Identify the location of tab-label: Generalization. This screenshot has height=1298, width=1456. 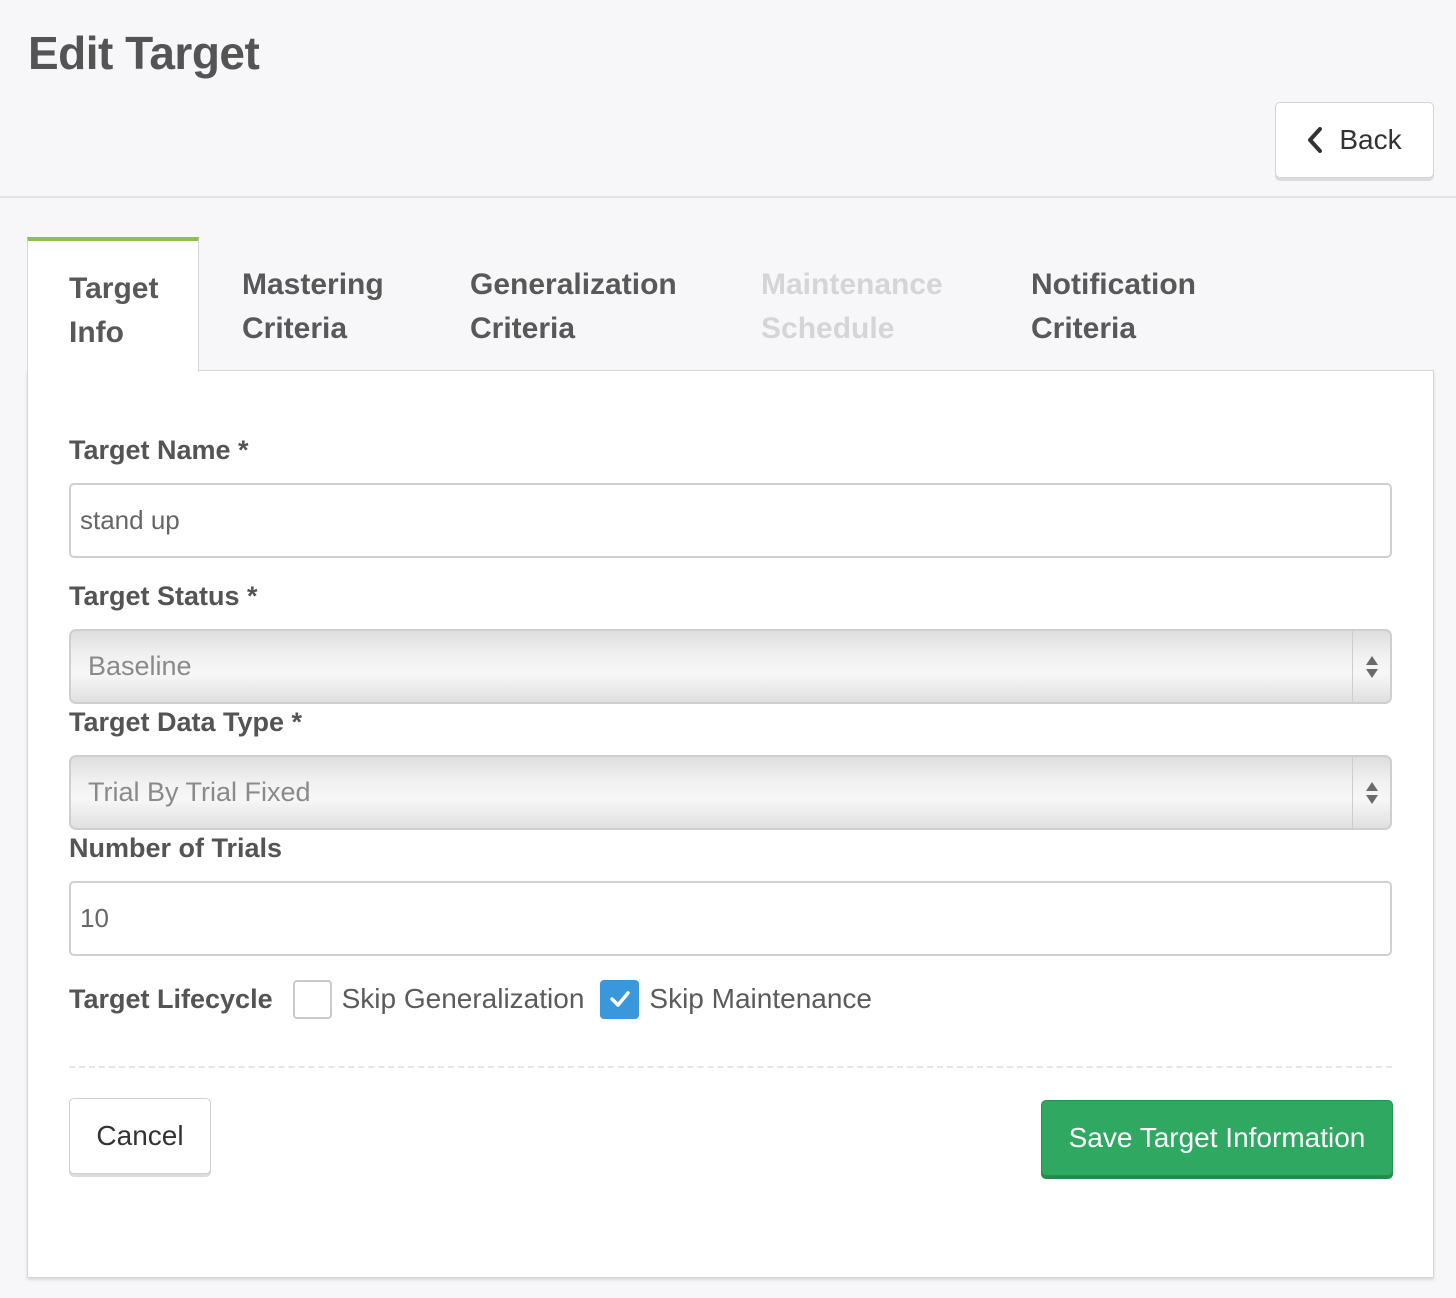
(573, 284).